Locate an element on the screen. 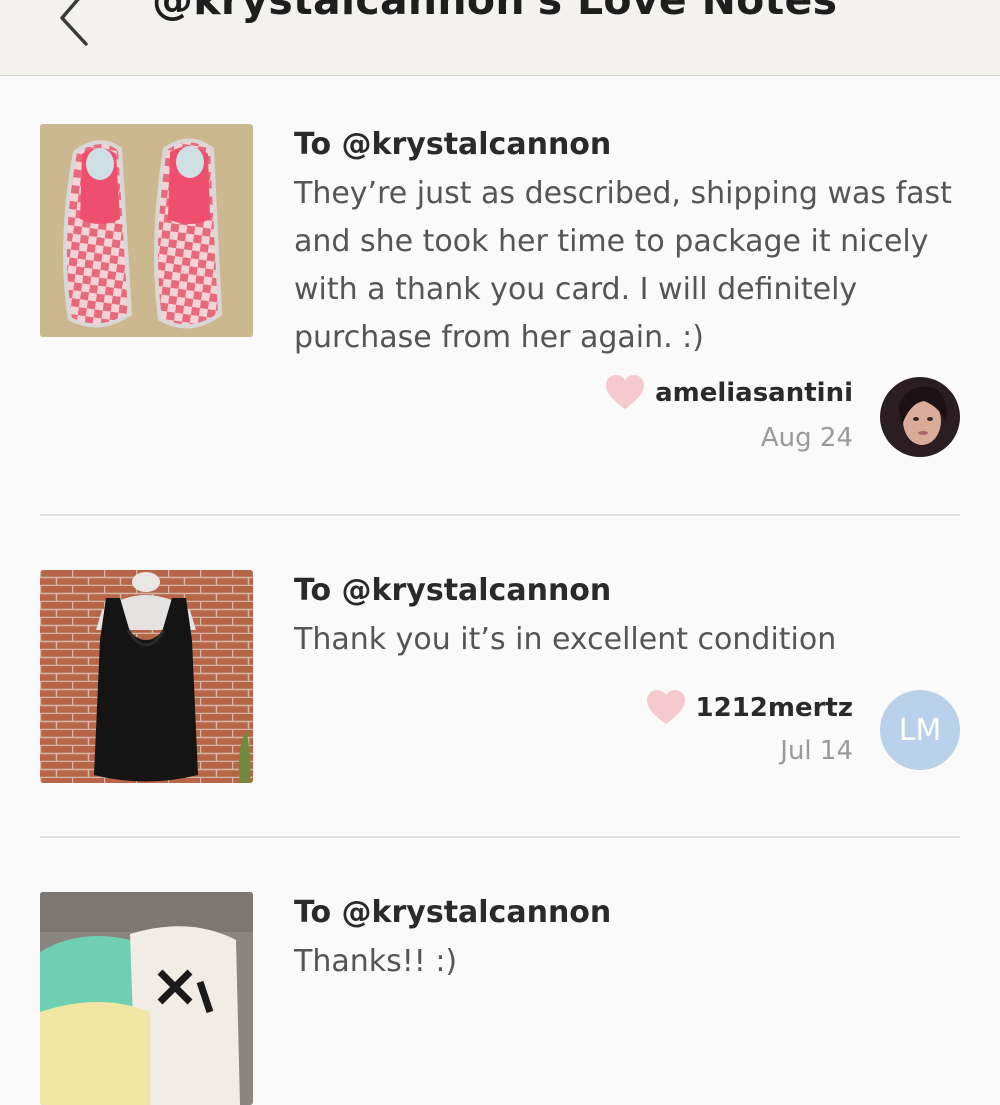  note-message: Thanks!! :) is located at coordinates (376, 961).